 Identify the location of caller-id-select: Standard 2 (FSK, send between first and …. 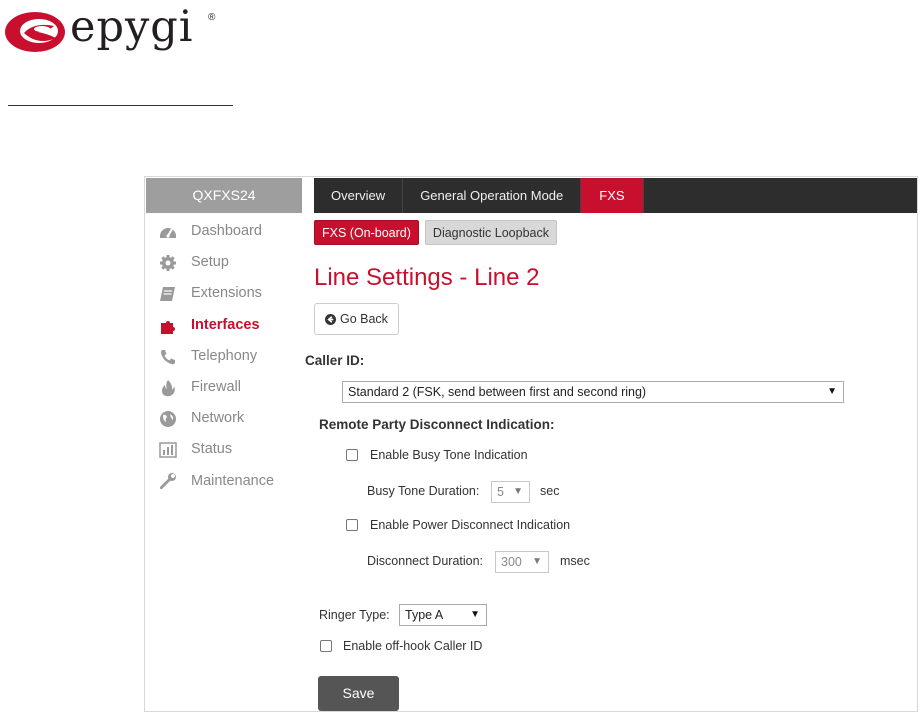
(593, 392).